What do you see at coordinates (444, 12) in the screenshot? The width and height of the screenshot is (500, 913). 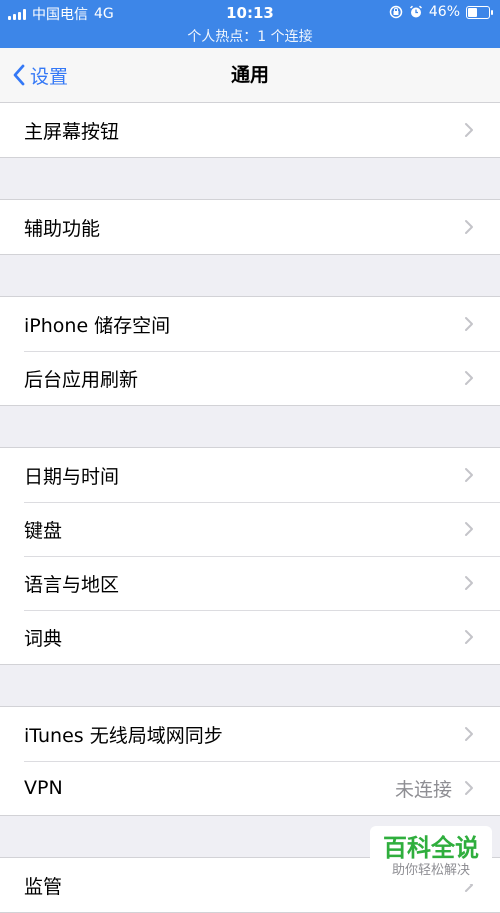 I see `battery-percent: 46%` at bounding box center [444, 12].